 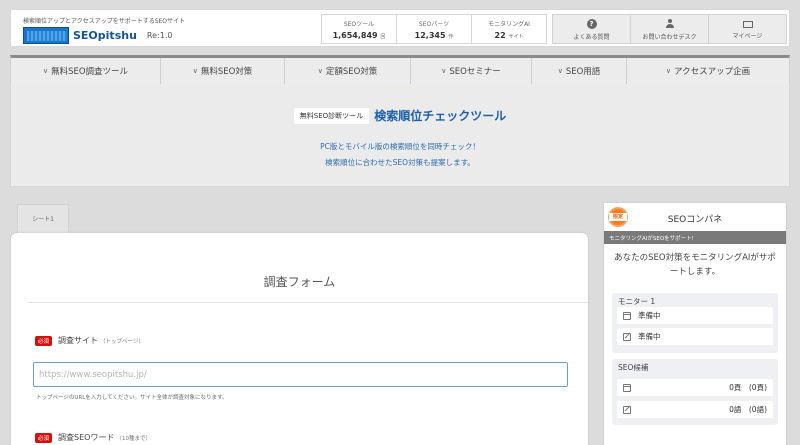 What do you see at coordinates (748, 387) in the screenshot?
I see `candidate-row-value: 0頁 (0頁)` at bounding box center [748, 387].